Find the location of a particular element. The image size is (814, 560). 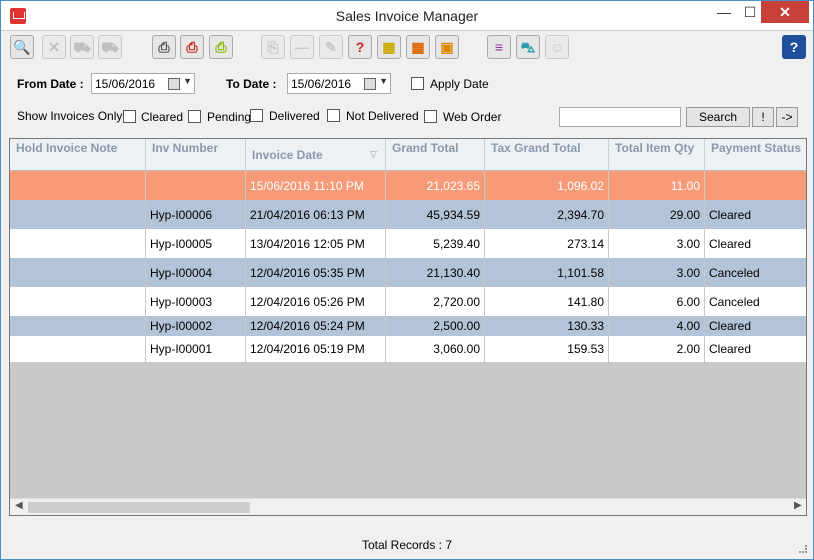

column-header-hold-invoice-note: Hold Invoice Note is located at coordinates (78, 155).